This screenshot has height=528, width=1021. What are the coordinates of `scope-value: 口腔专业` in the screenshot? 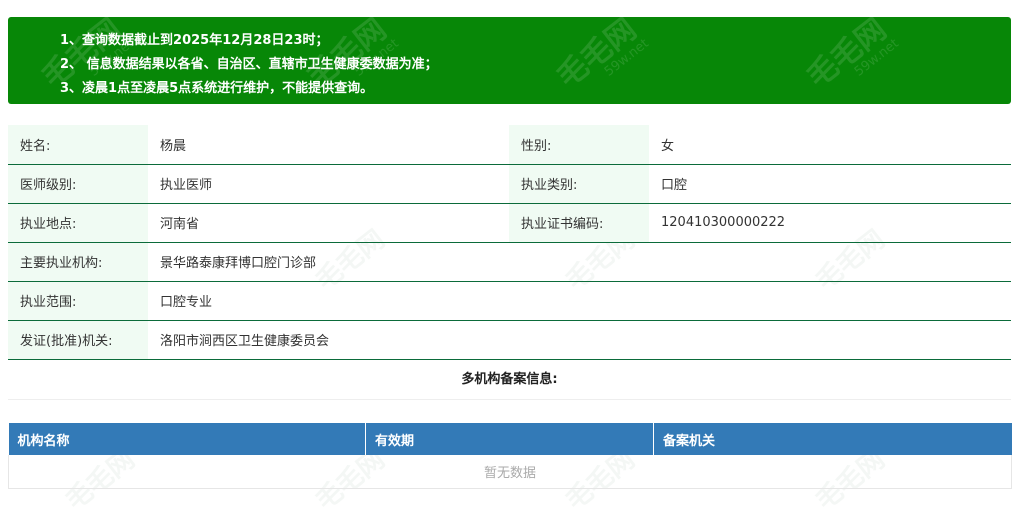 It's located at (579, 301).